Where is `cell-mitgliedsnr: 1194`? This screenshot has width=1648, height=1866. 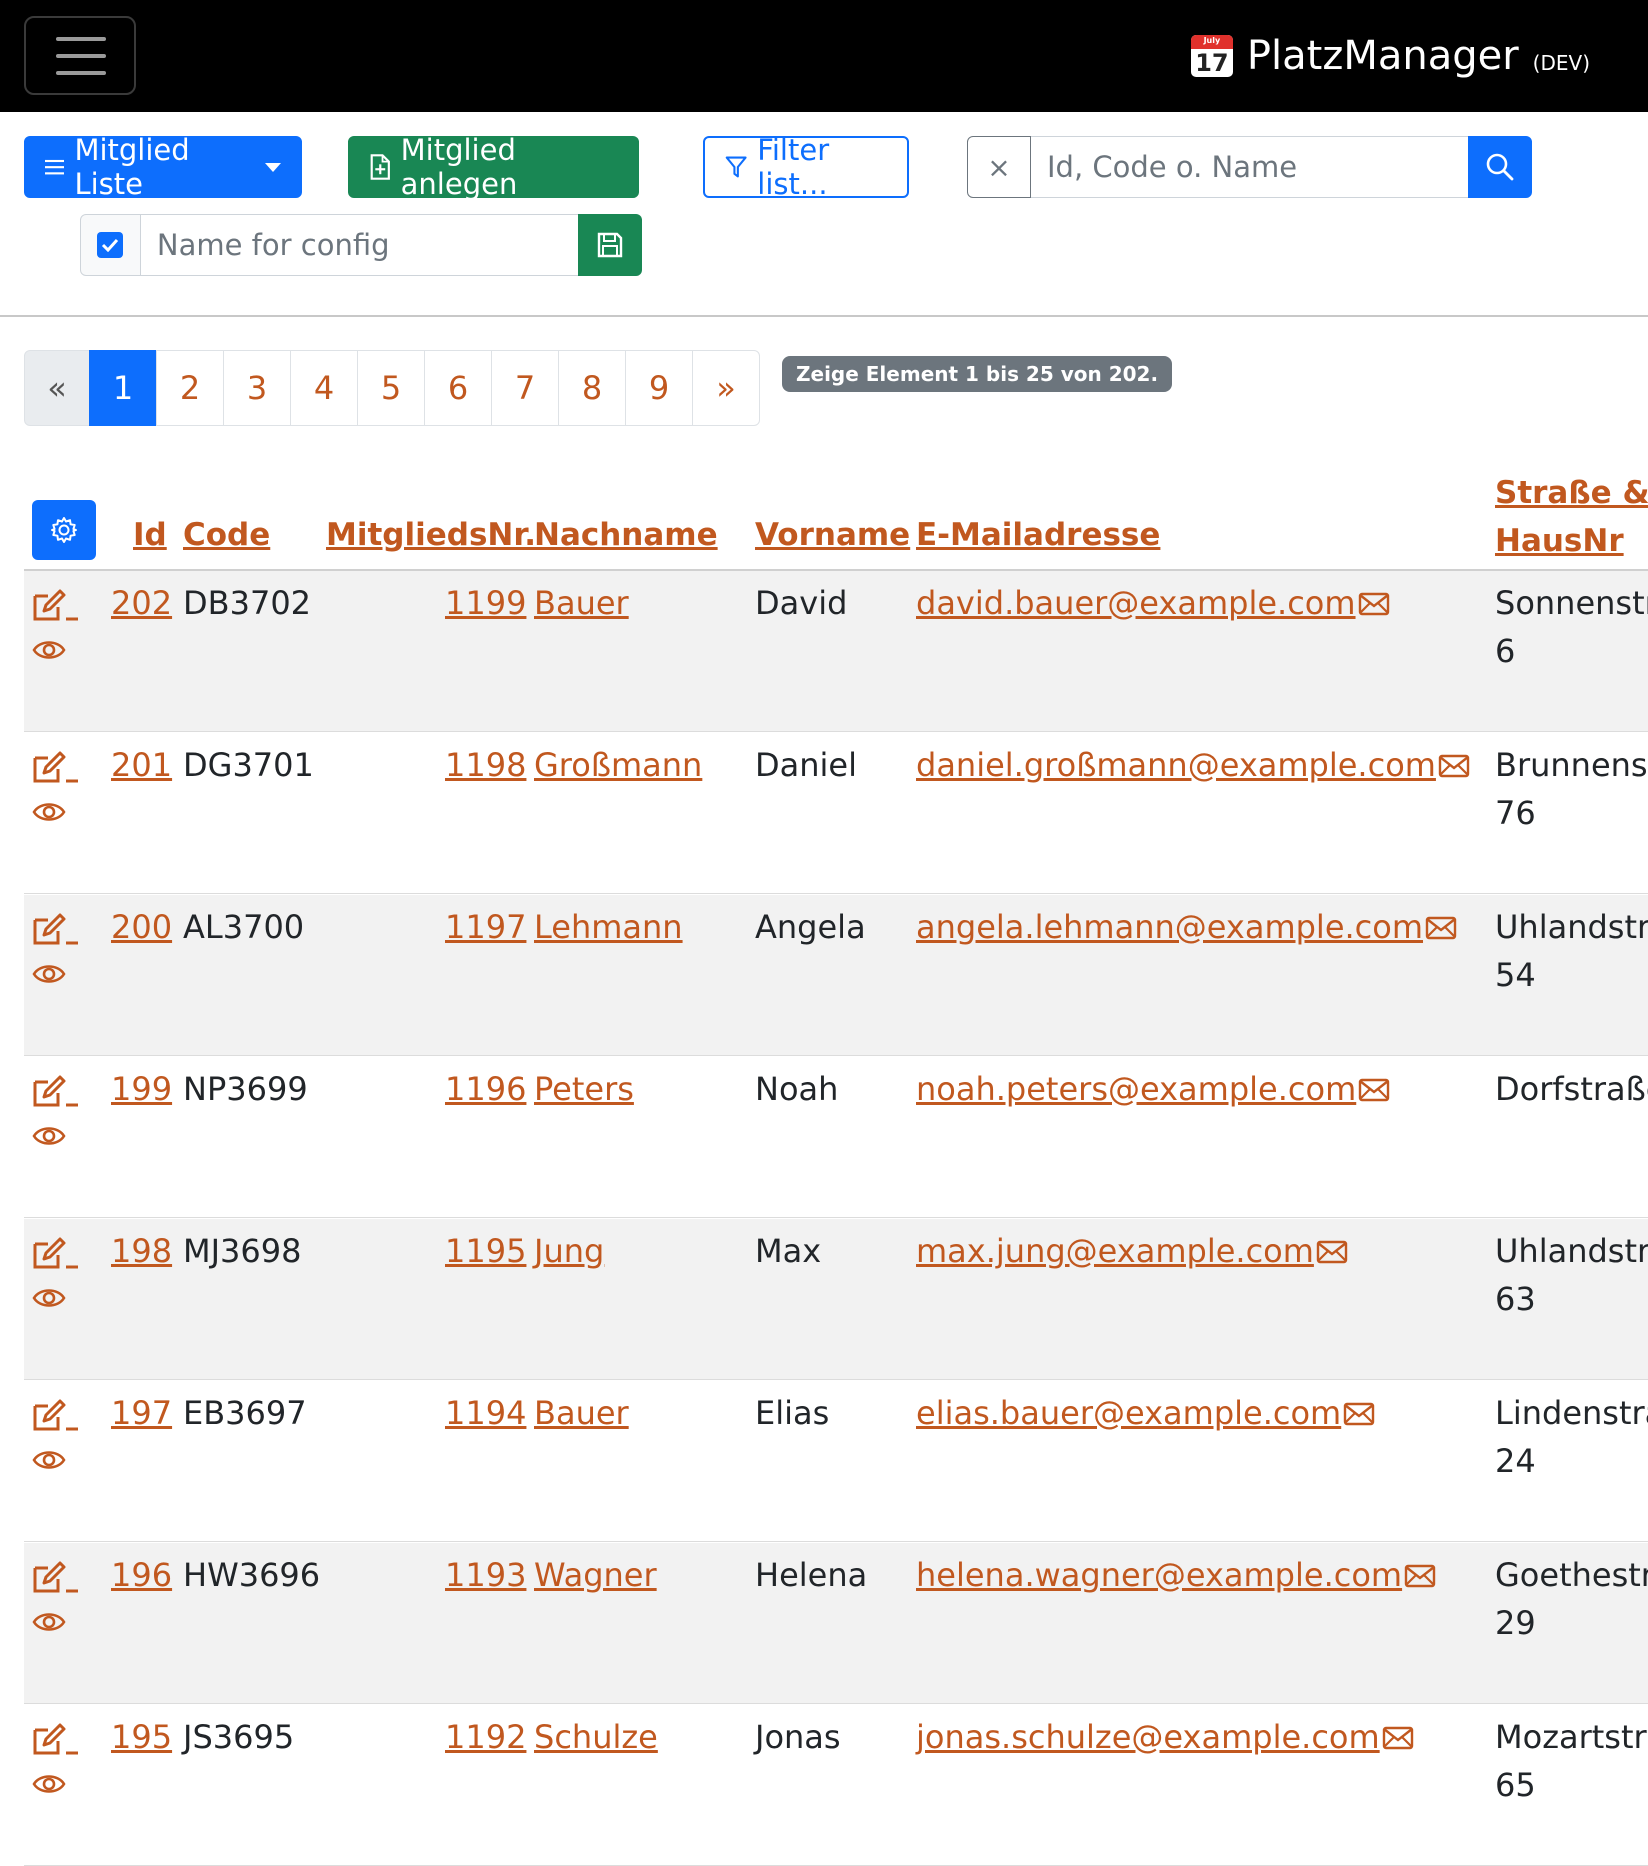
cell-mitgliedsnr: 1194 is located at coordinates (485, 1413).